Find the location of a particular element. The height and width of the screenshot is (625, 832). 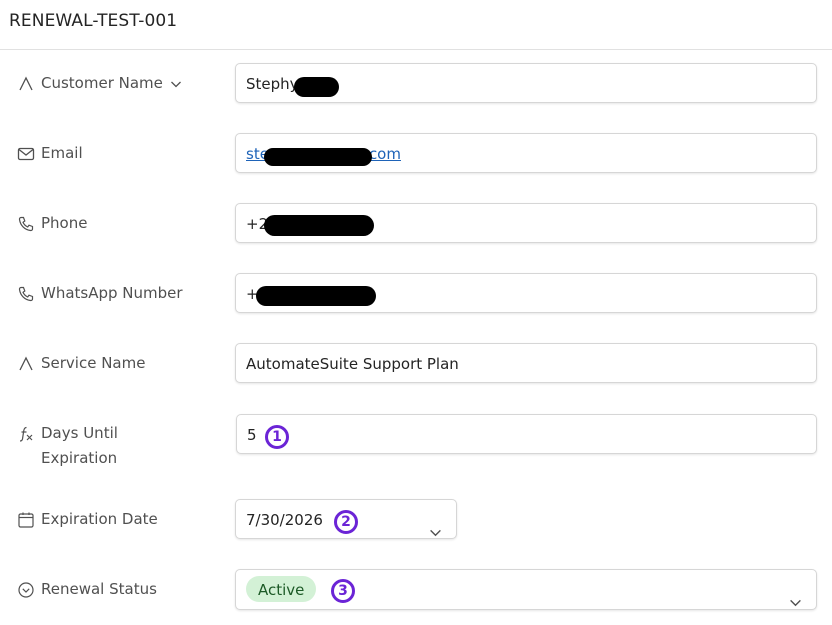

email-label: Email is located at coordinates (50, 153).